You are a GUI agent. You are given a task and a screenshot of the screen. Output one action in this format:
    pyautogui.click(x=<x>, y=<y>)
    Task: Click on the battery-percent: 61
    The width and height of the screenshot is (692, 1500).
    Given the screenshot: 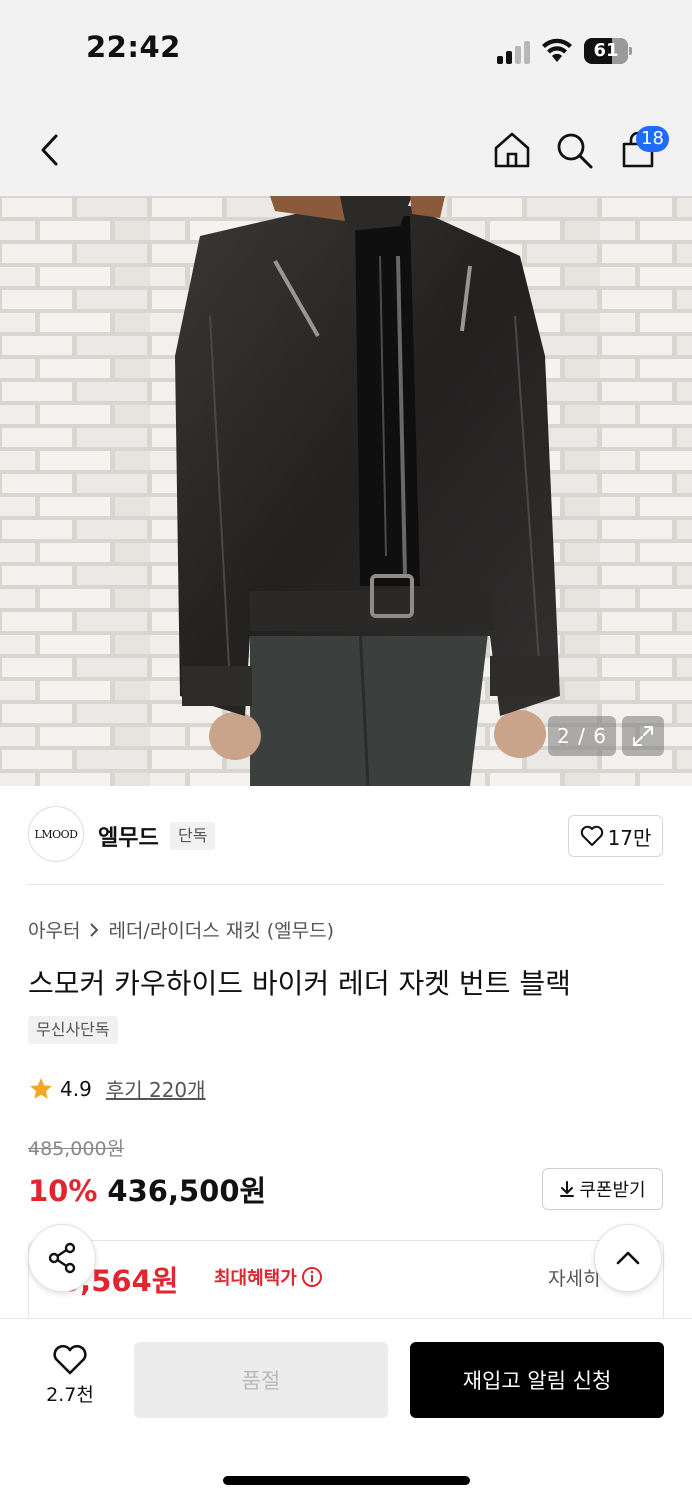 What is the action you would take?
    pyautogui.click(x=606, y=50)
    